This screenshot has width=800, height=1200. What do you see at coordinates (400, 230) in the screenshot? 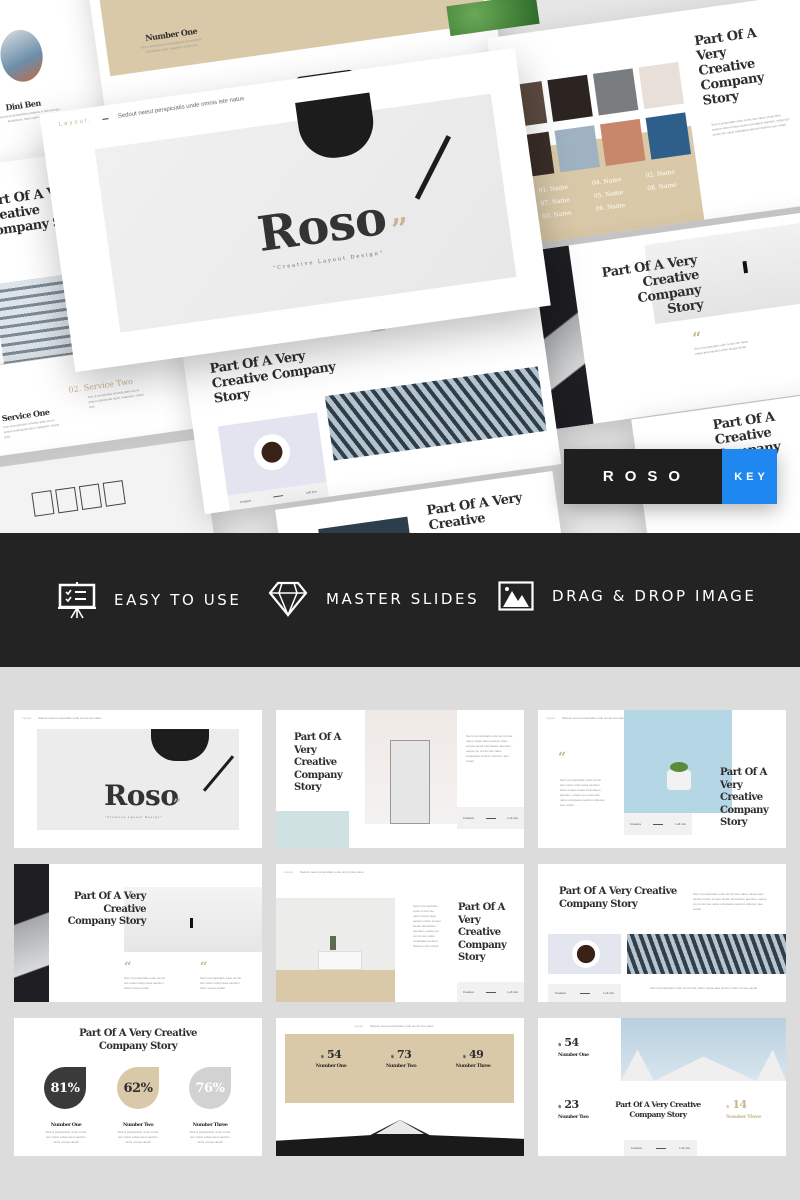
I see `main-quote-icon: ”` at bounding box center [400, 230].